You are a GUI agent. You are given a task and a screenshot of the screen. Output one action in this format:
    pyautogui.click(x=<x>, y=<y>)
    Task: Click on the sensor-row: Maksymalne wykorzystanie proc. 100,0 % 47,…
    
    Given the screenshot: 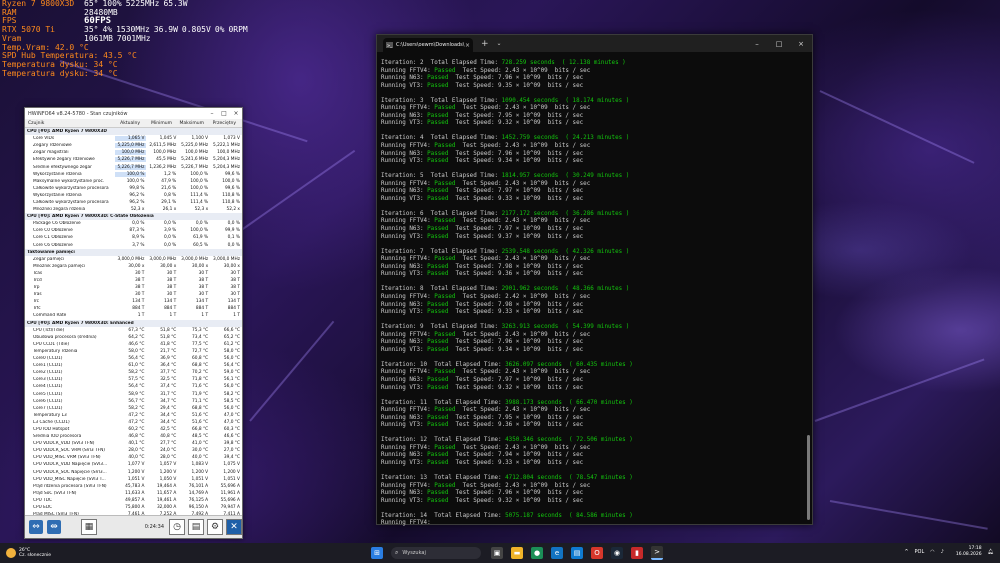 What is the action you would take?
    pyautogui.click(x=133, y=181)
    